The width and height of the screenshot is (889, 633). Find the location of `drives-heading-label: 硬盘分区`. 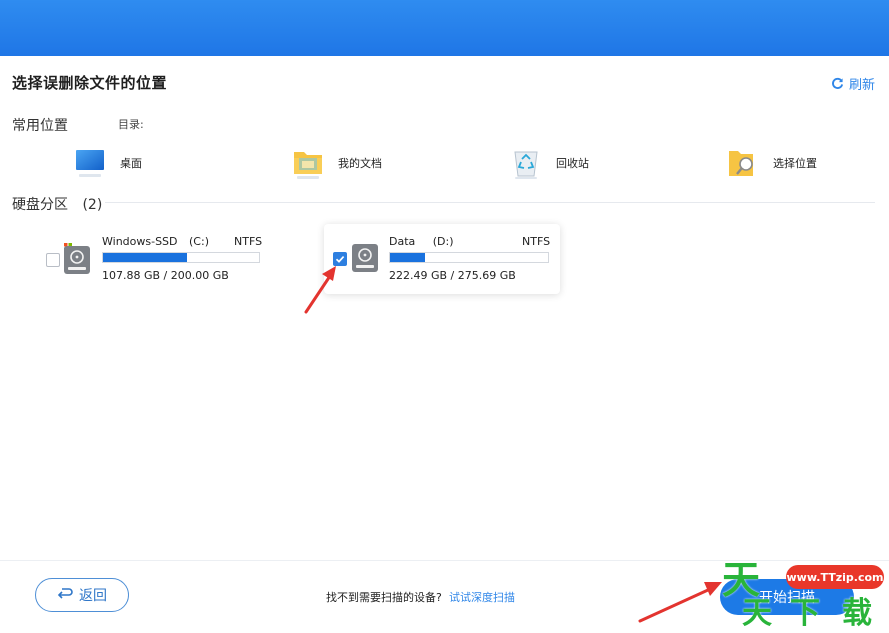

drives-heading-label: 硬盘分区 is located at coordinates (40, 205).